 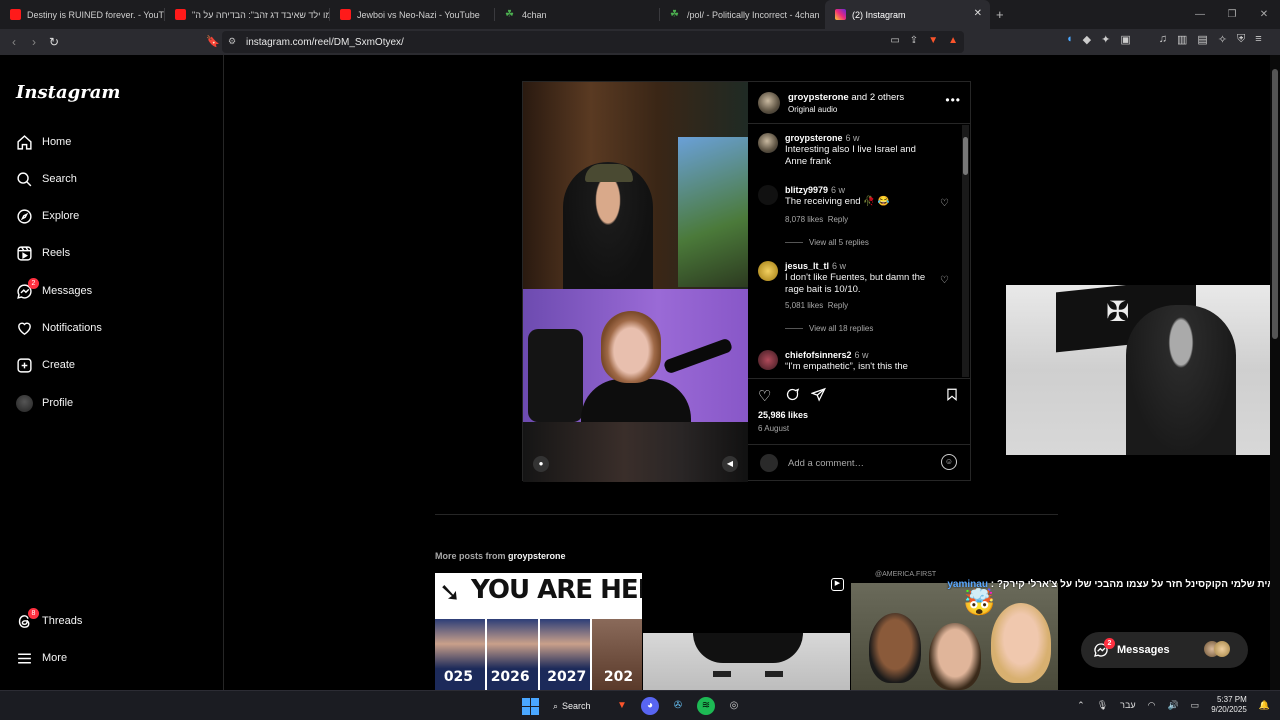 What do you see at coordinates (34, 42) in the screenshot?
I see `forward-icon: ›` at bounding box center [34, 42].